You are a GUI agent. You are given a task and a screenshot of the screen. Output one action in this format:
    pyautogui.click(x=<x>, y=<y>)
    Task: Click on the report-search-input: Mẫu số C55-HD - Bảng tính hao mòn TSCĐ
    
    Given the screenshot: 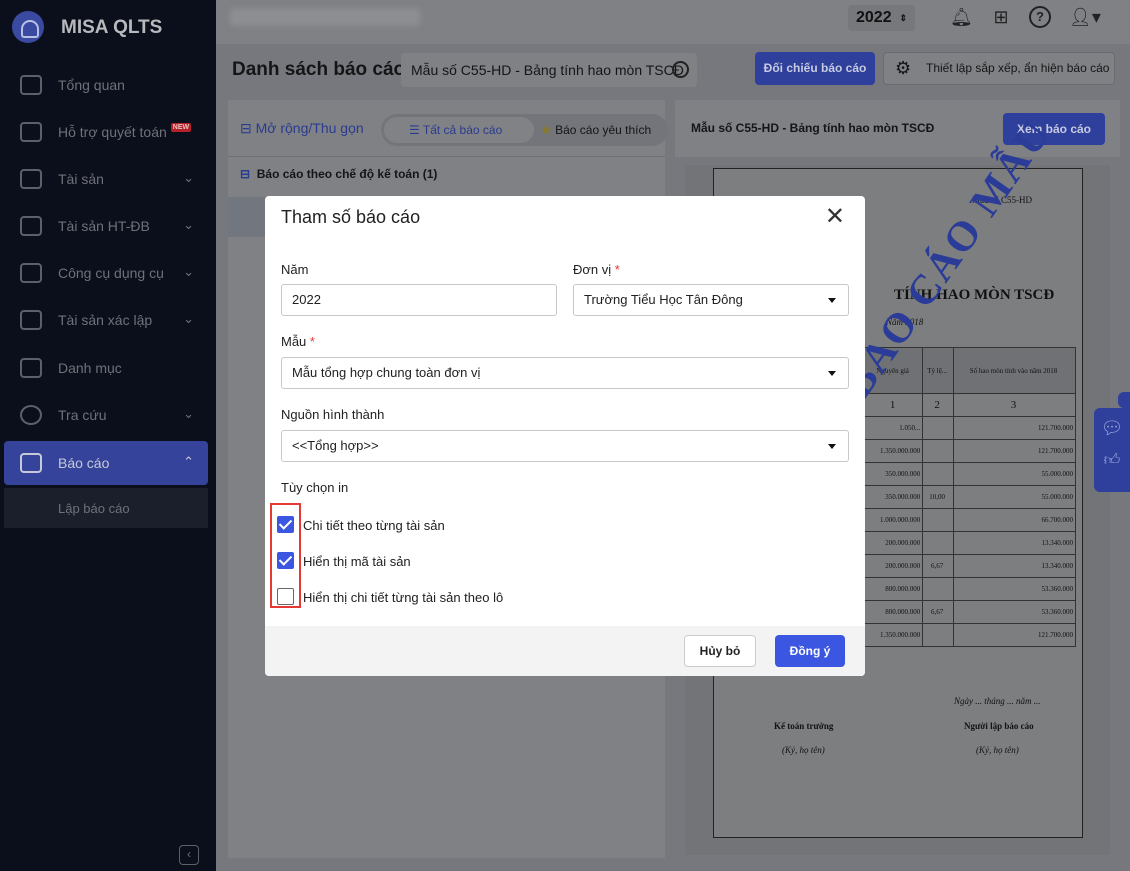 What is the action you would take?
    pyautogui.click(x=549, y=70)
    